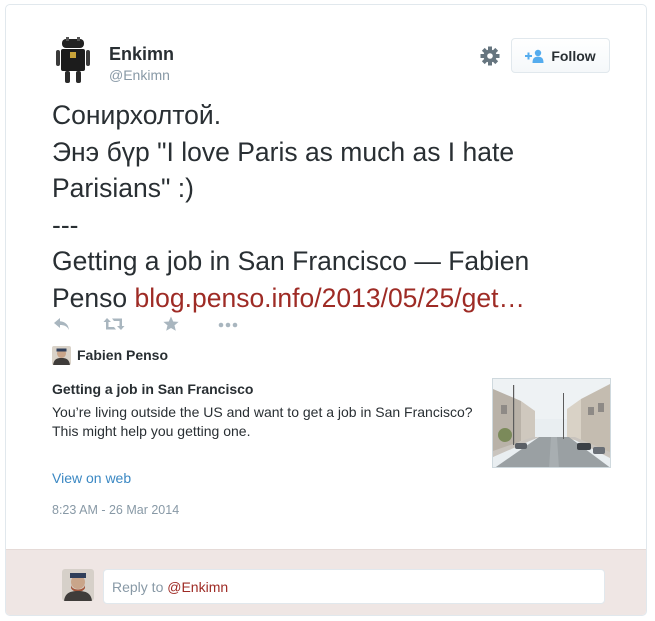 This screenshot has width=655, height=621. What do you see at coordinates (91, 478) in the screenshot?
I see `view-on-web-link: View on web` at bounding box center [91, 478].